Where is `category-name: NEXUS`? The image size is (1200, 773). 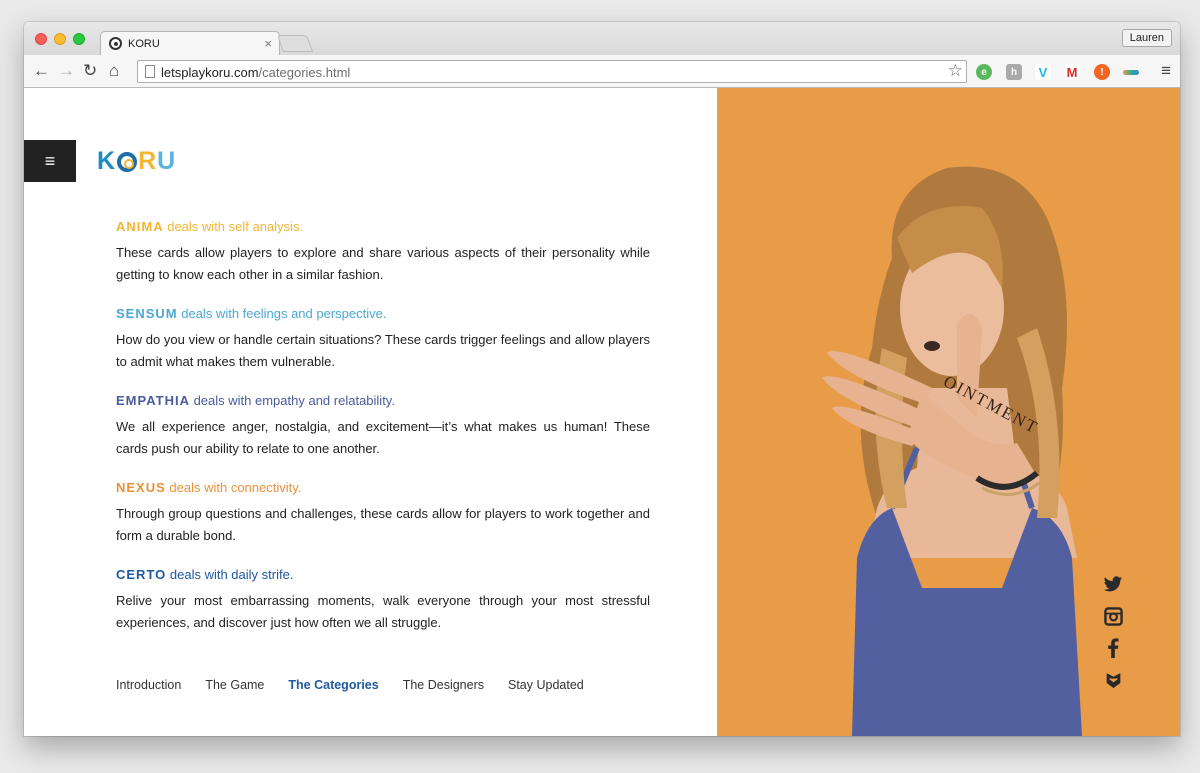
category-name: NEXUS is located at coordinates (141, 487).